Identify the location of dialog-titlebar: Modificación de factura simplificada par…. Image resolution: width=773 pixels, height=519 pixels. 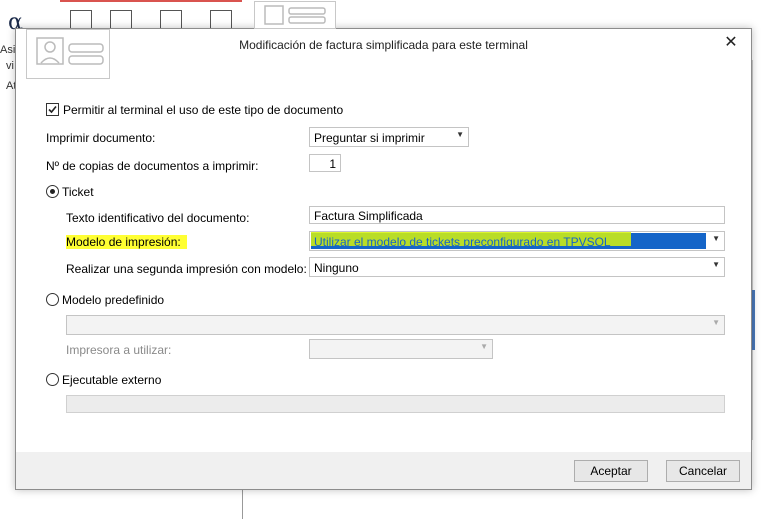
(383, 45).